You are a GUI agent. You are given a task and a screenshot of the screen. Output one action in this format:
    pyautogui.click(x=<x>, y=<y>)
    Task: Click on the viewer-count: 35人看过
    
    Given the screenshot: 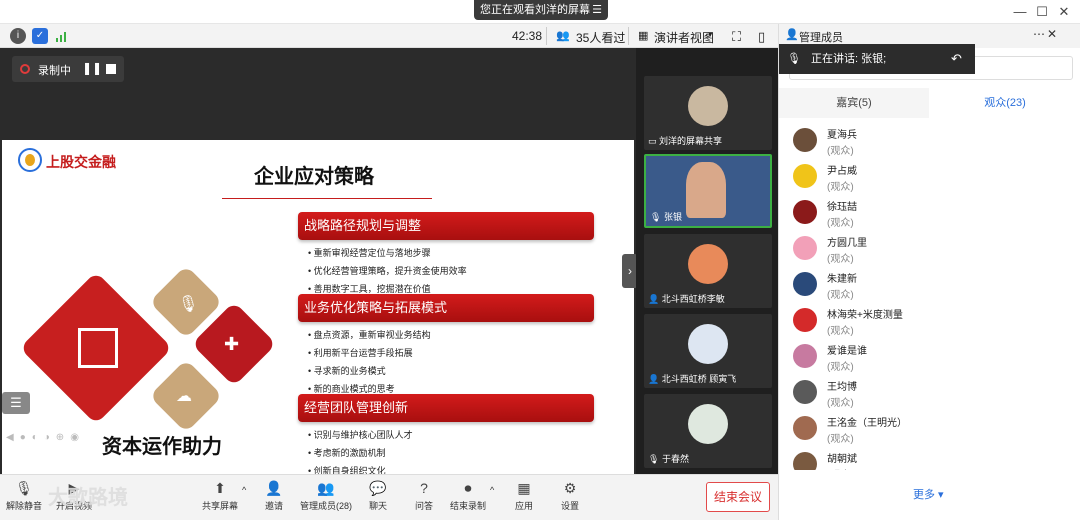 What is the action you would take?
    pyautogui.click(x=600, y=37)
    